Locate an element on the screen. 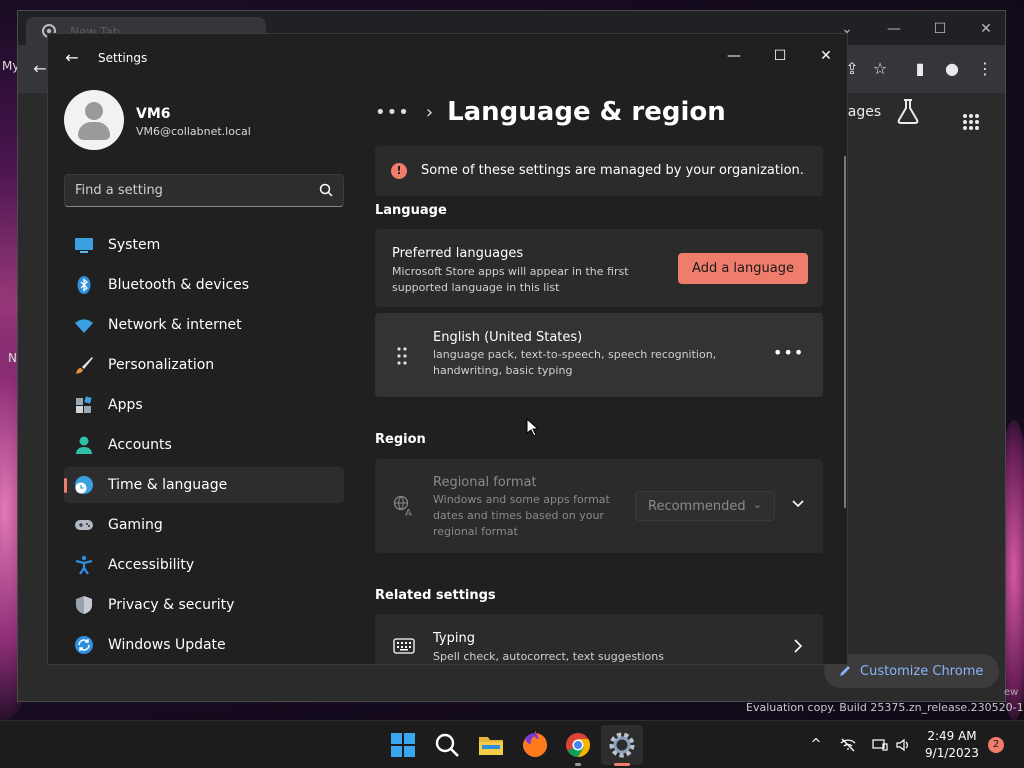 The width and height of the screenshot is (1024, 768). minimize-button: — is located at coordinates (734, 56).